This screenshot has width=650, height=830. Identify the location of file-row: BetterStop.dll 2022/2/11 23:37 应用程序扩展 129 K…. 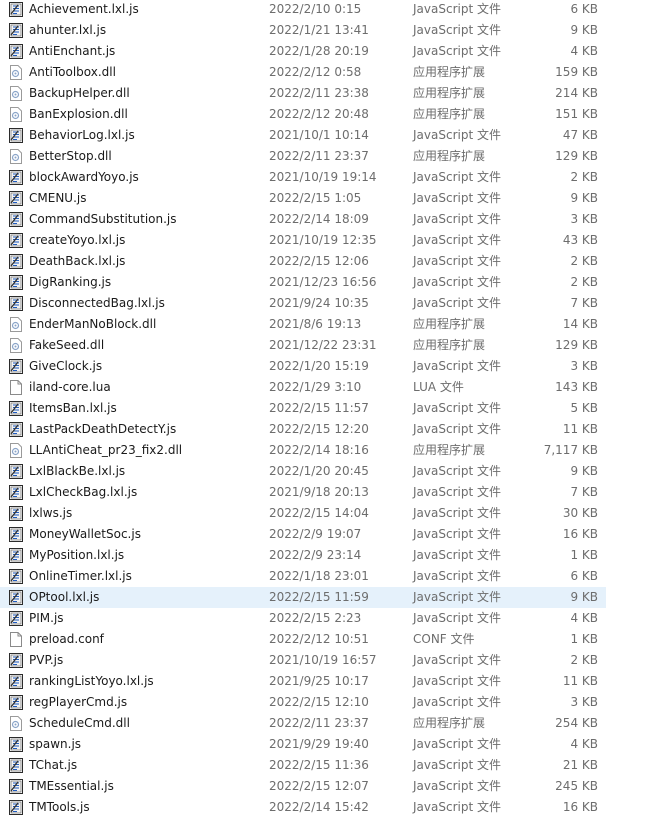
(303, 156).